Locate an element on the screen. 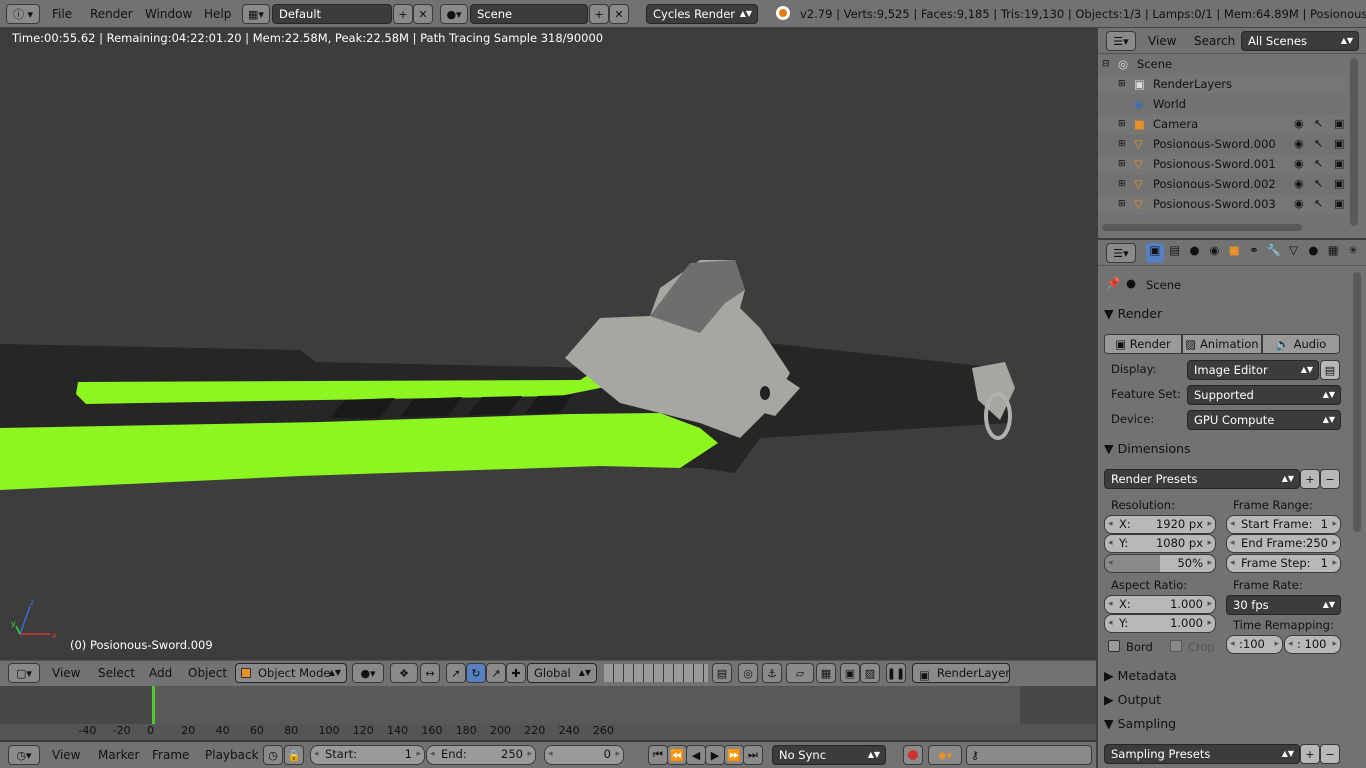 The width and height of the screenshot is (1366, 768). outliner-row: ⊞ ▽ Posionous-Sword.002 ◉ ↖ ▣ is located at coordinates (1223, 184).